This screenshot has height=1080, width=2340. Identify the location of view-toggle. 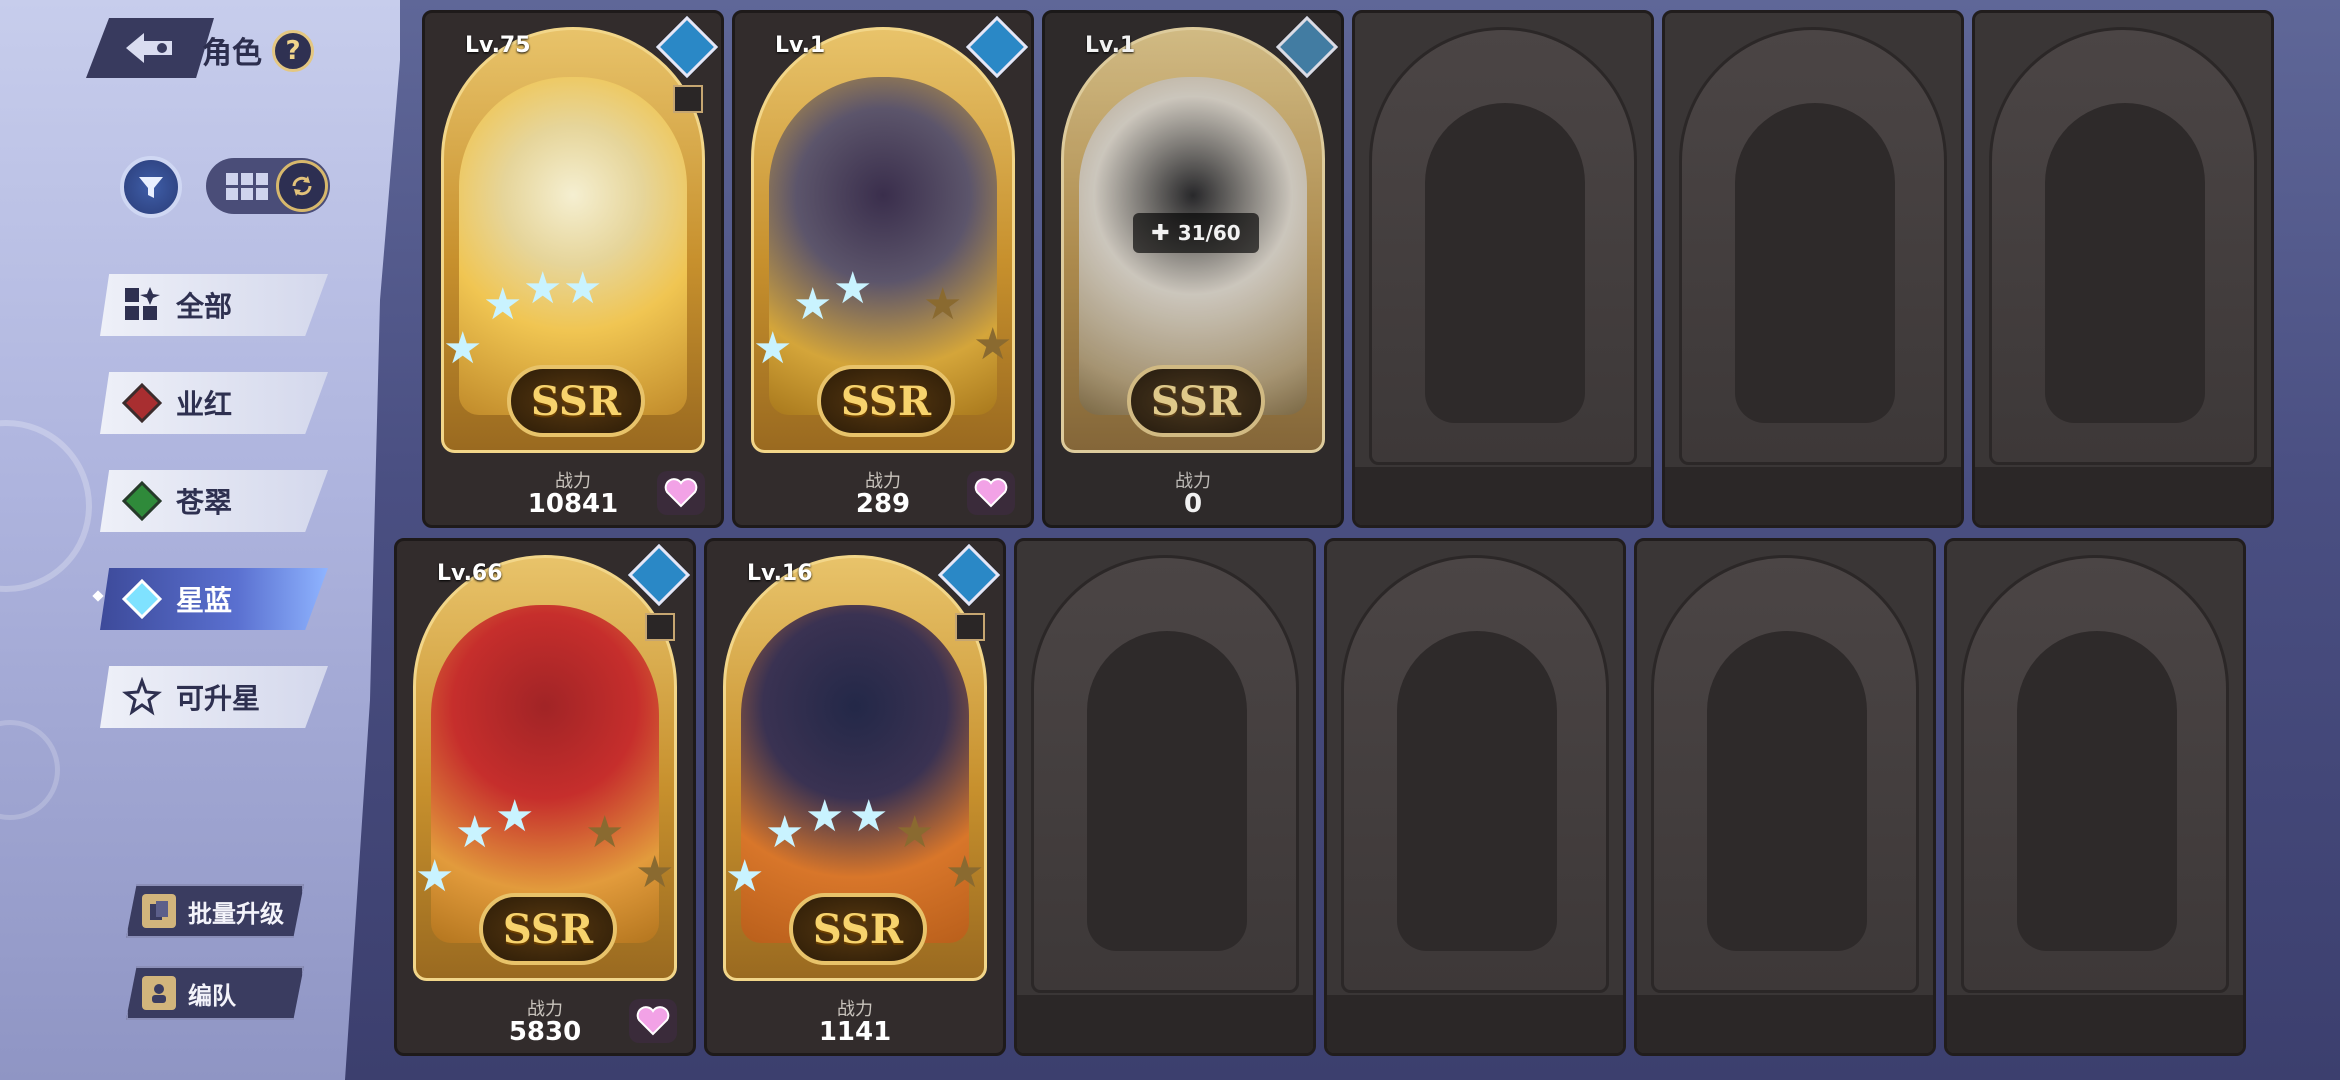
(268, 186).